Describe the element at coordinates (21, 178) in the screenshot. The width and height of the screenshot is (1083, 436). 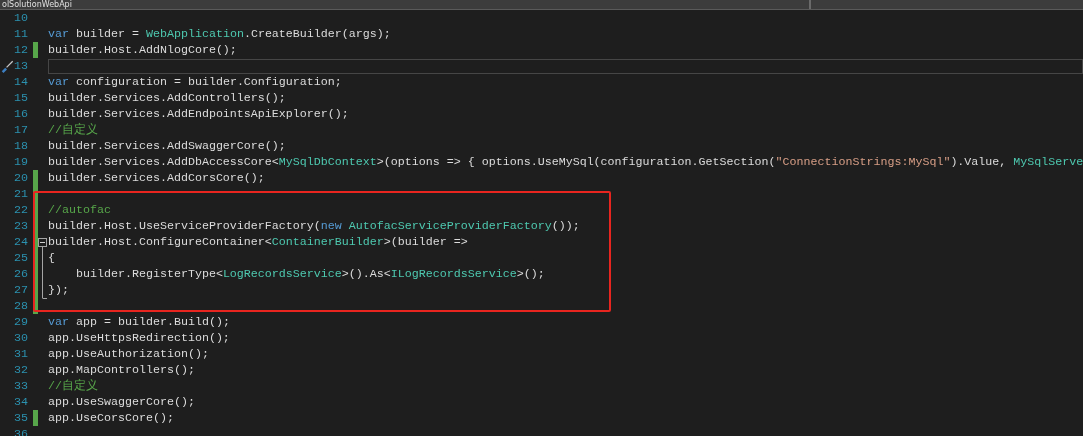
I see `line-number: 20` at that location.